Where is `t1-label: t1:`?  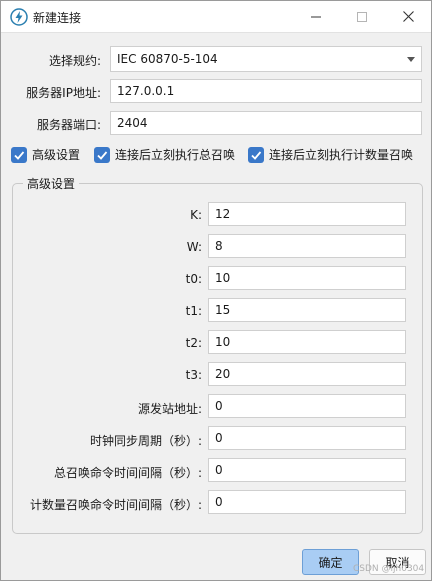 t1-label: t1: is located at coordinates (193, 311).